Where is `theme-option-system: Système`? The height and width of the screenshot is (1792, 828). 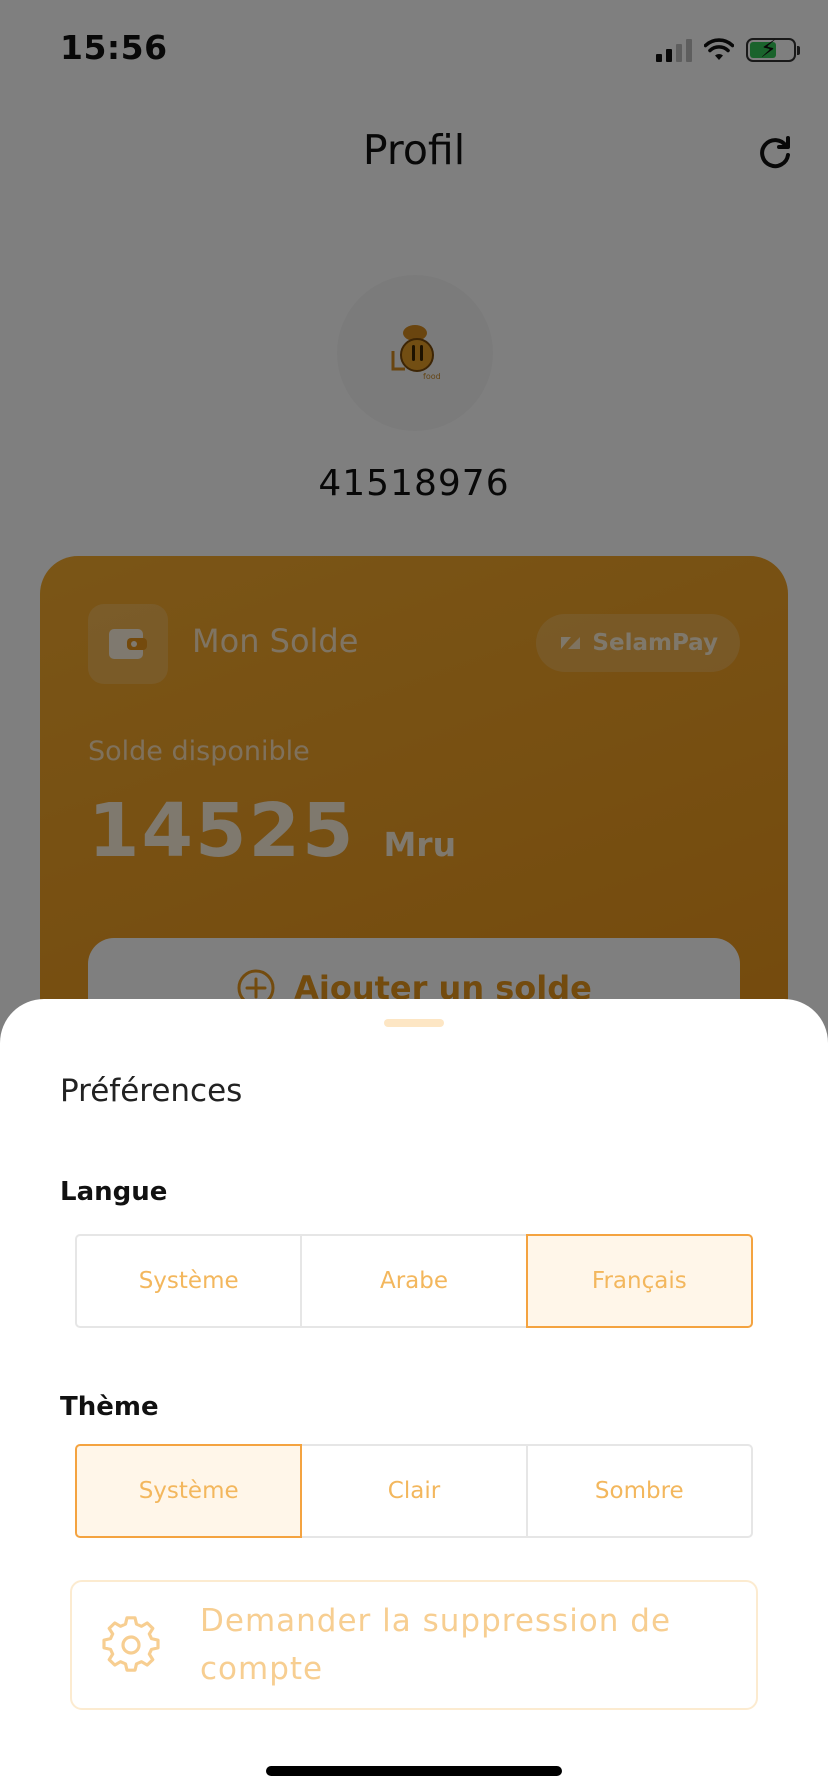
theme-option-system: Système is located at coordinates (189, 1491).